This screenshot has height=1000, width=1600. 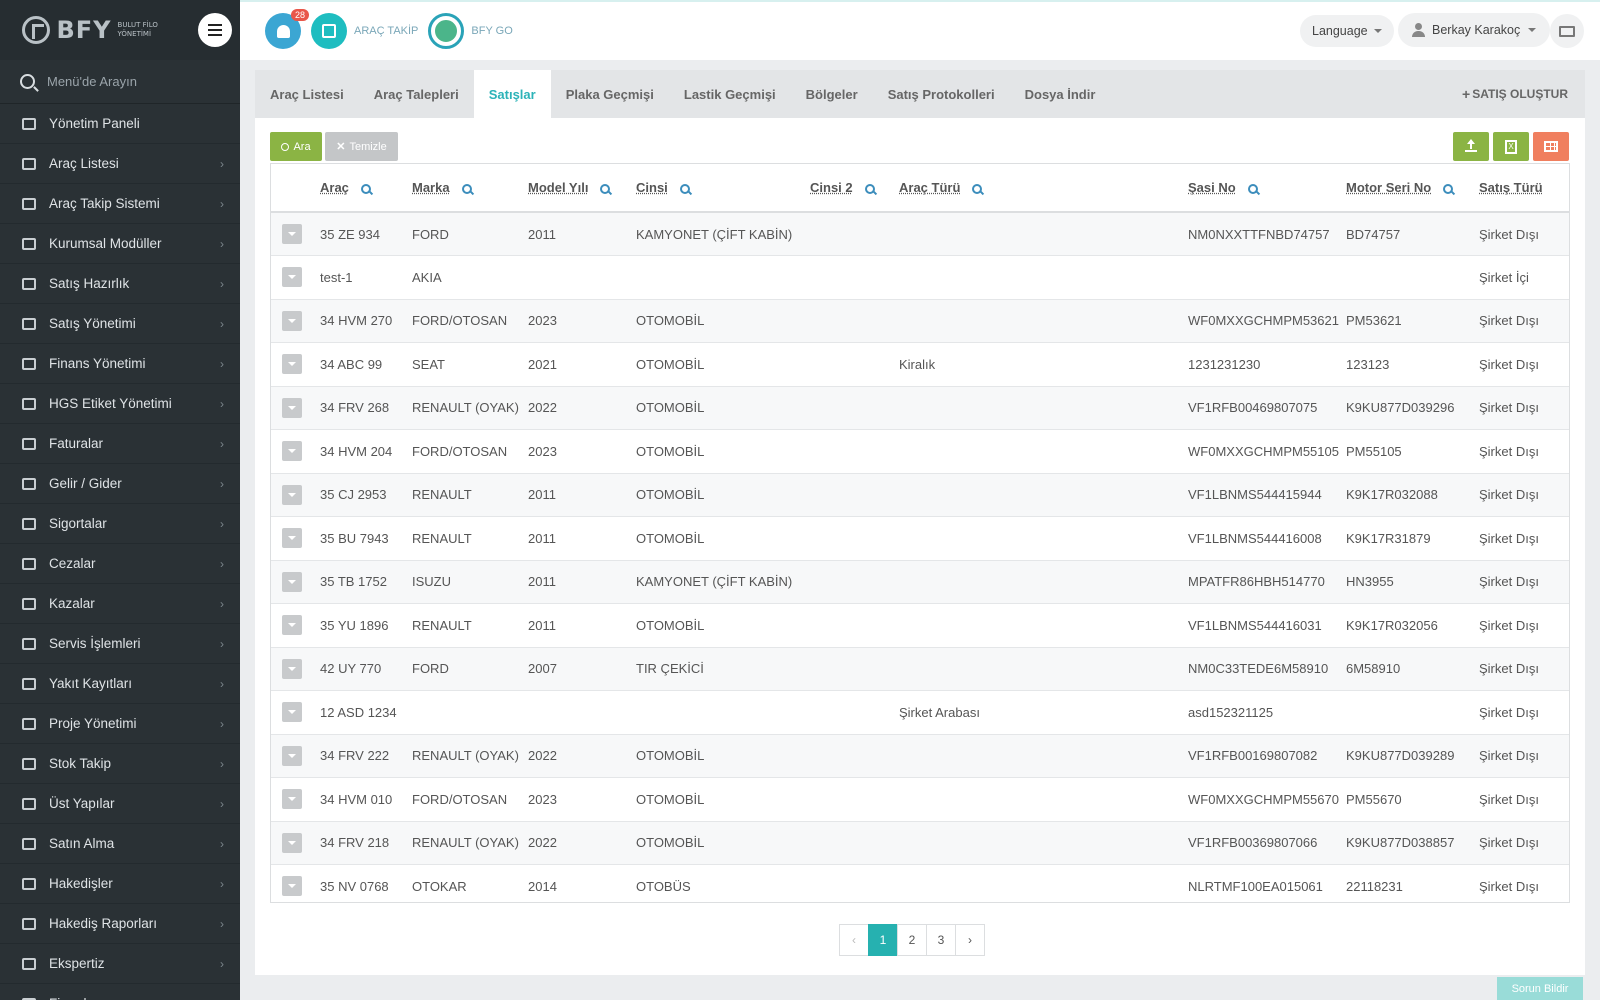 I want to click on column-header: Şasi No, so click(x=1267, y=188).